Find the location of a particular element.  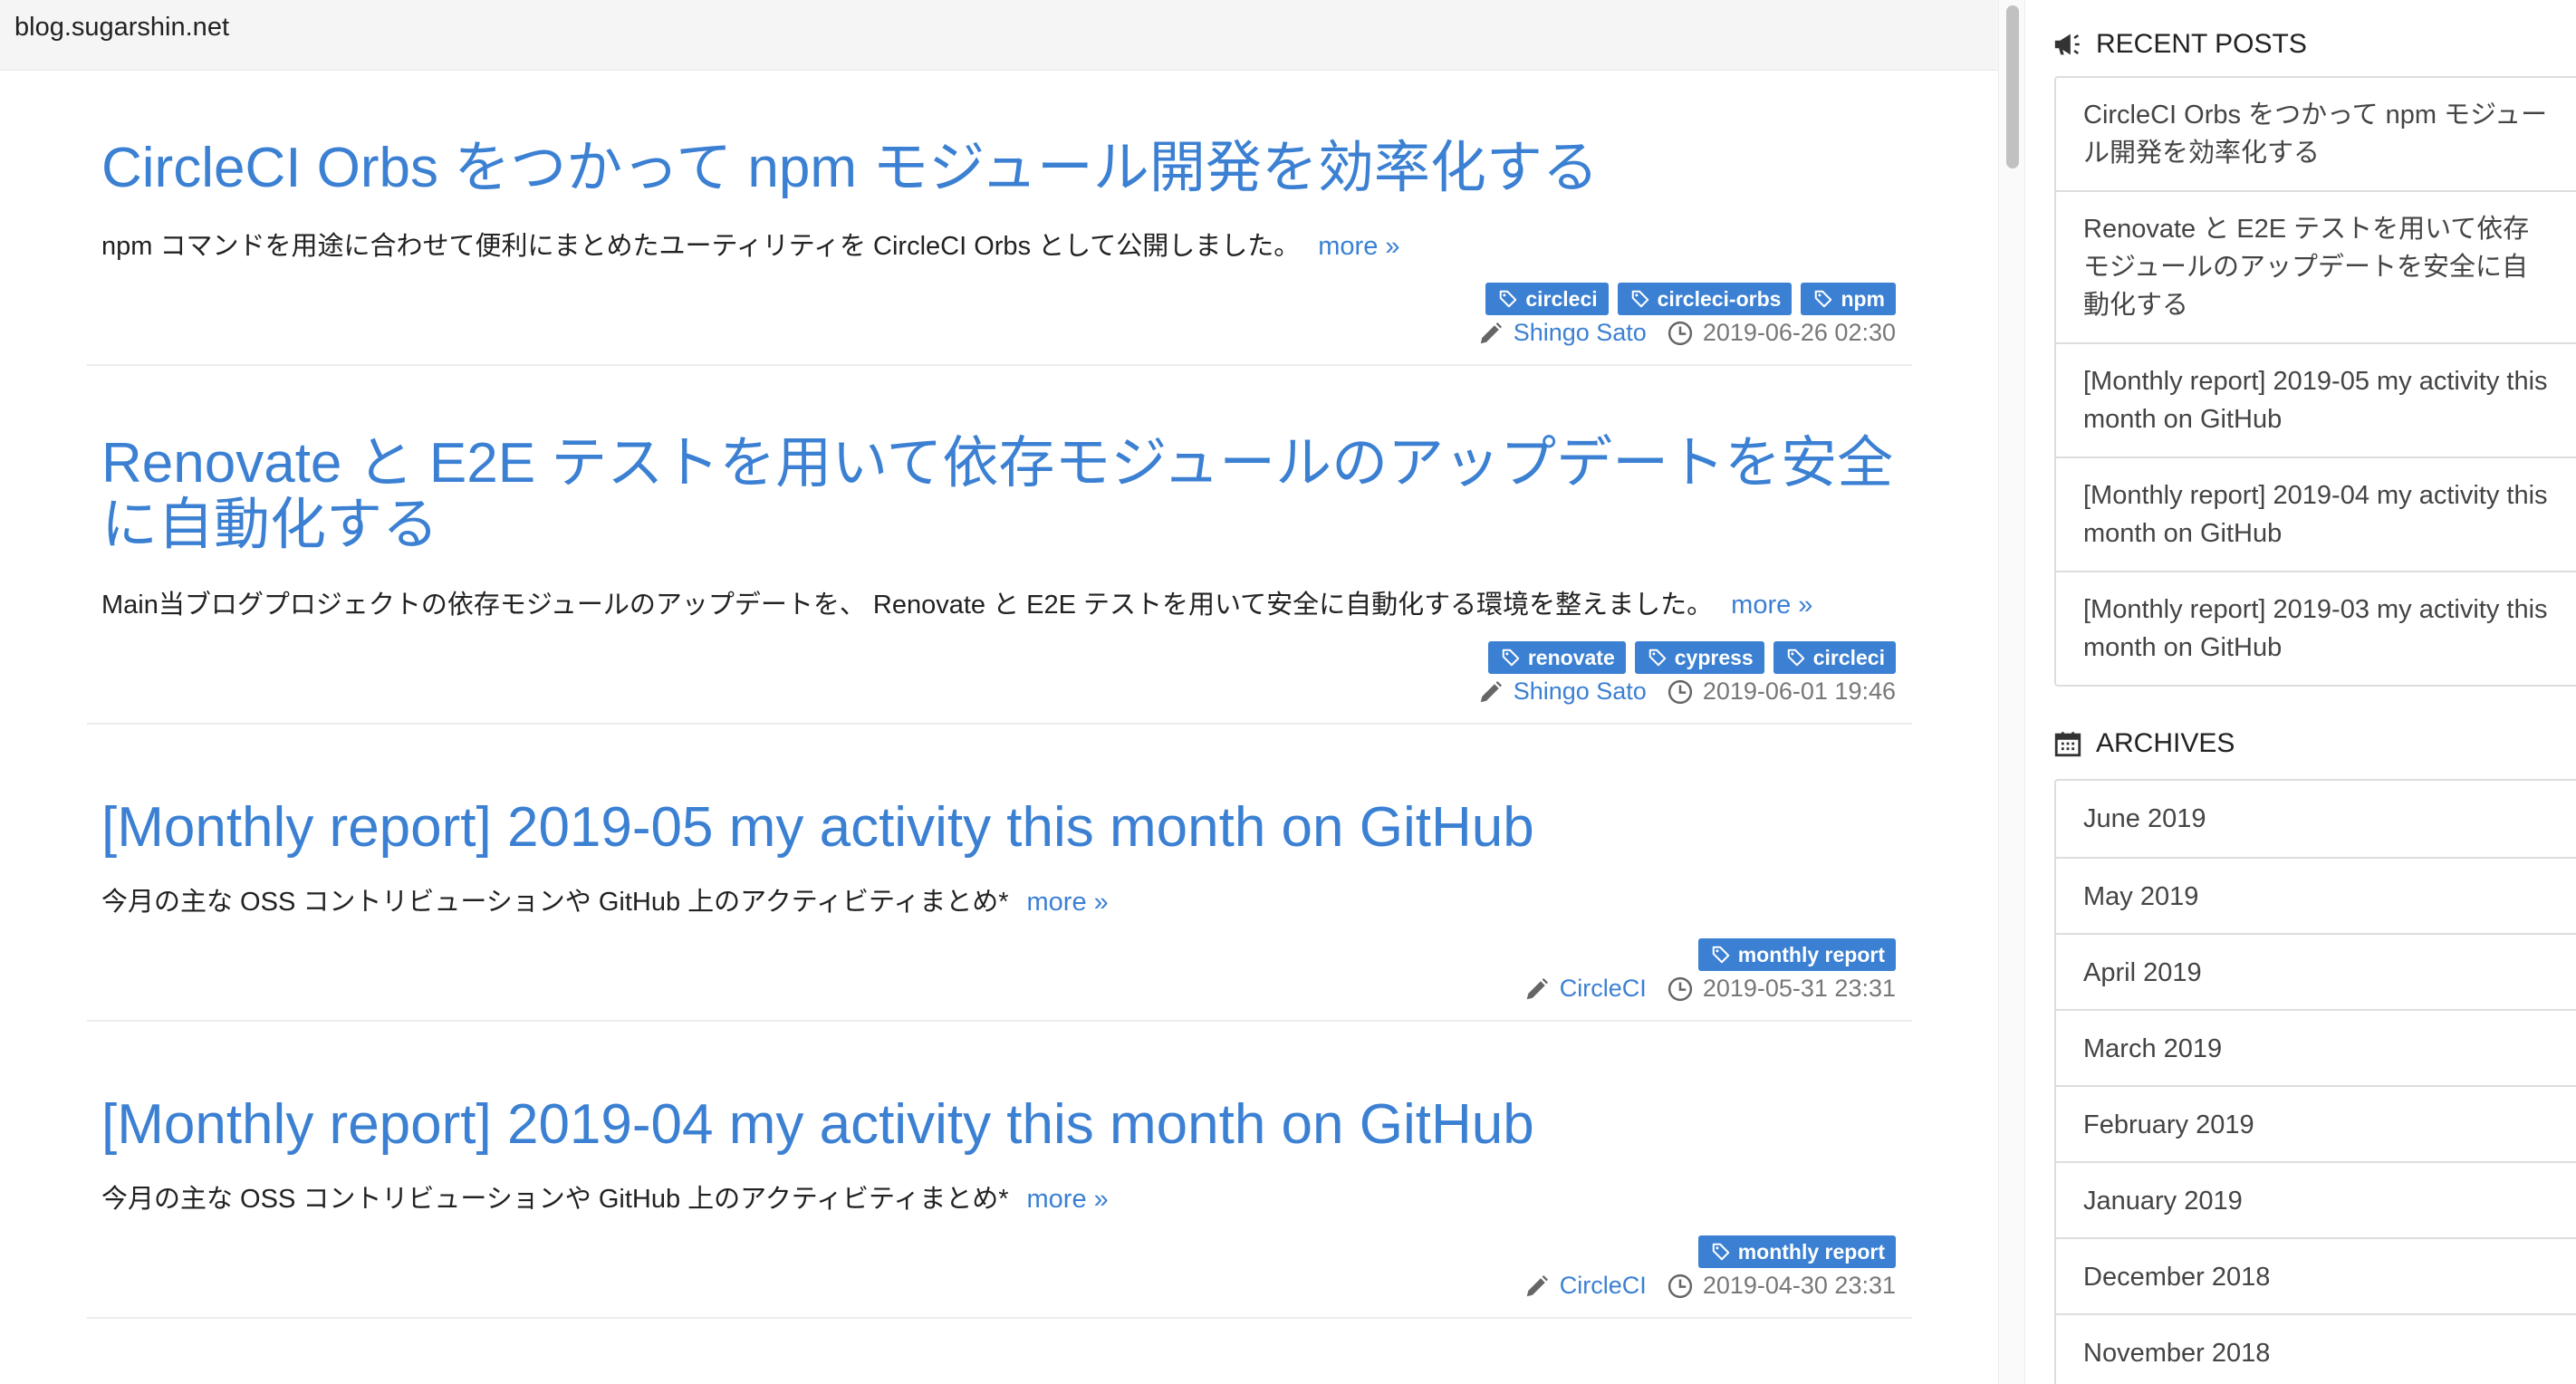

archive-item: April 2019 is located at coordinates (2316, 971).